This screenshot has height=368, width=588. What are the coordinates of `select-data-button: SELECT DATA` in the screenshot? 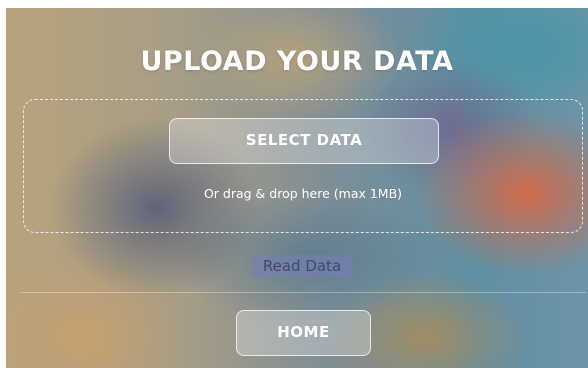 It's located at (304, 141).